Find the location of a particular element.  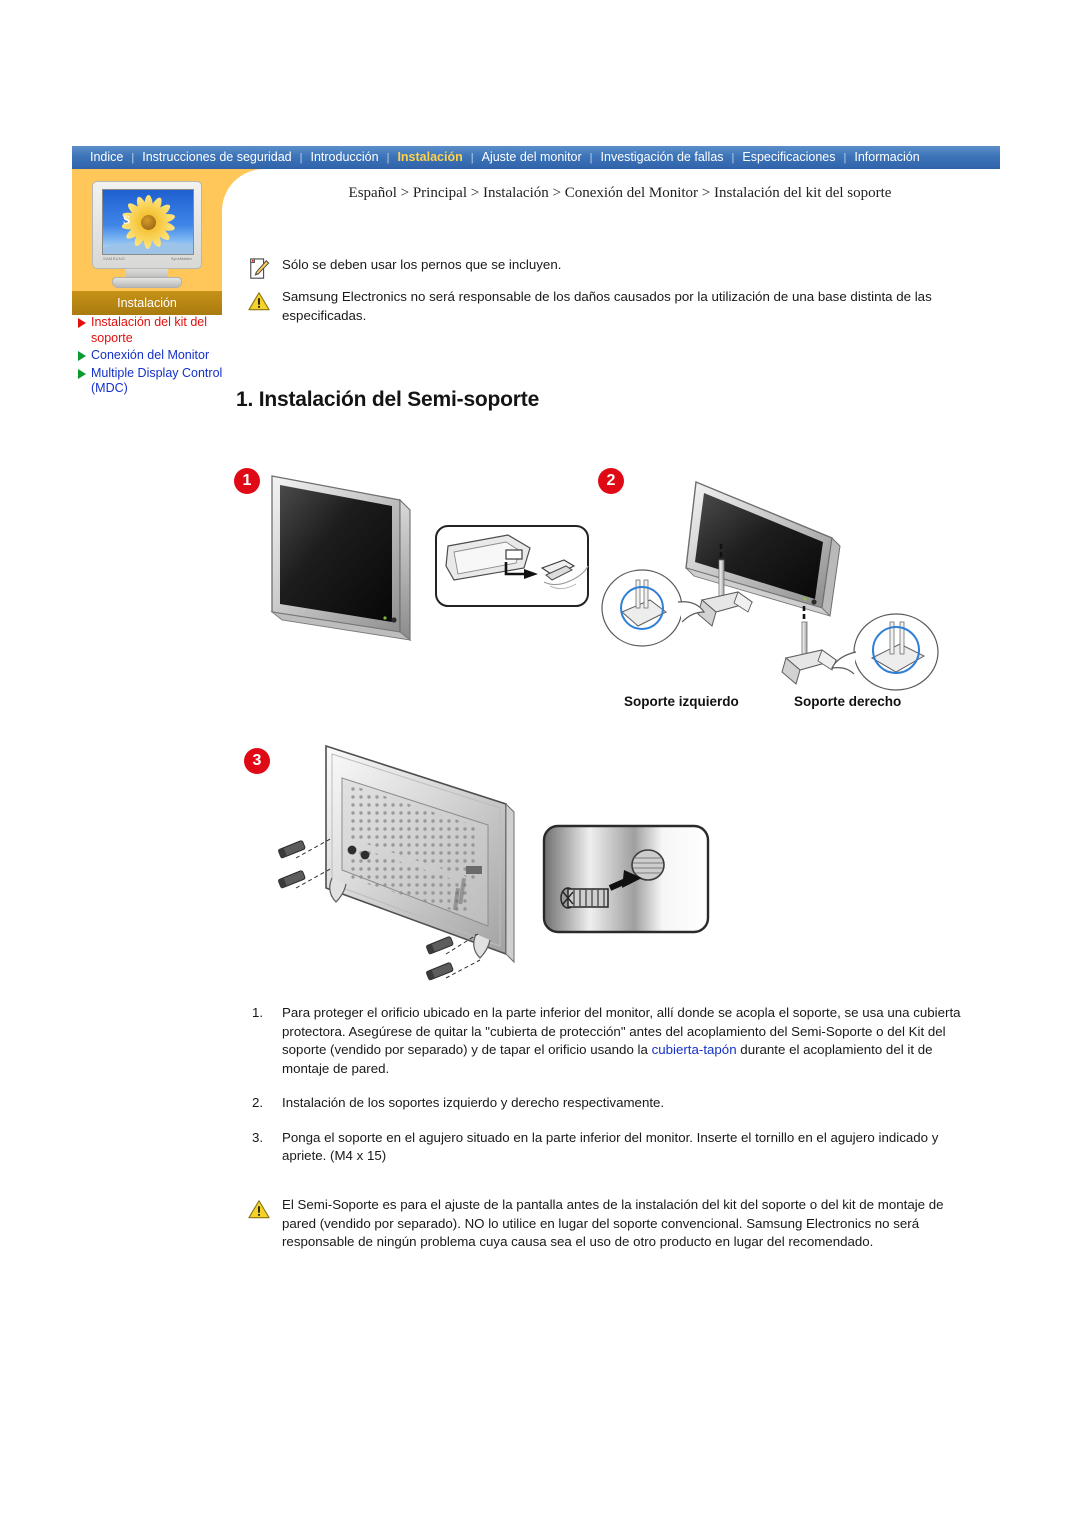

nav-item-especificaciones: Especificaciones is located at coordinates (788, 157).